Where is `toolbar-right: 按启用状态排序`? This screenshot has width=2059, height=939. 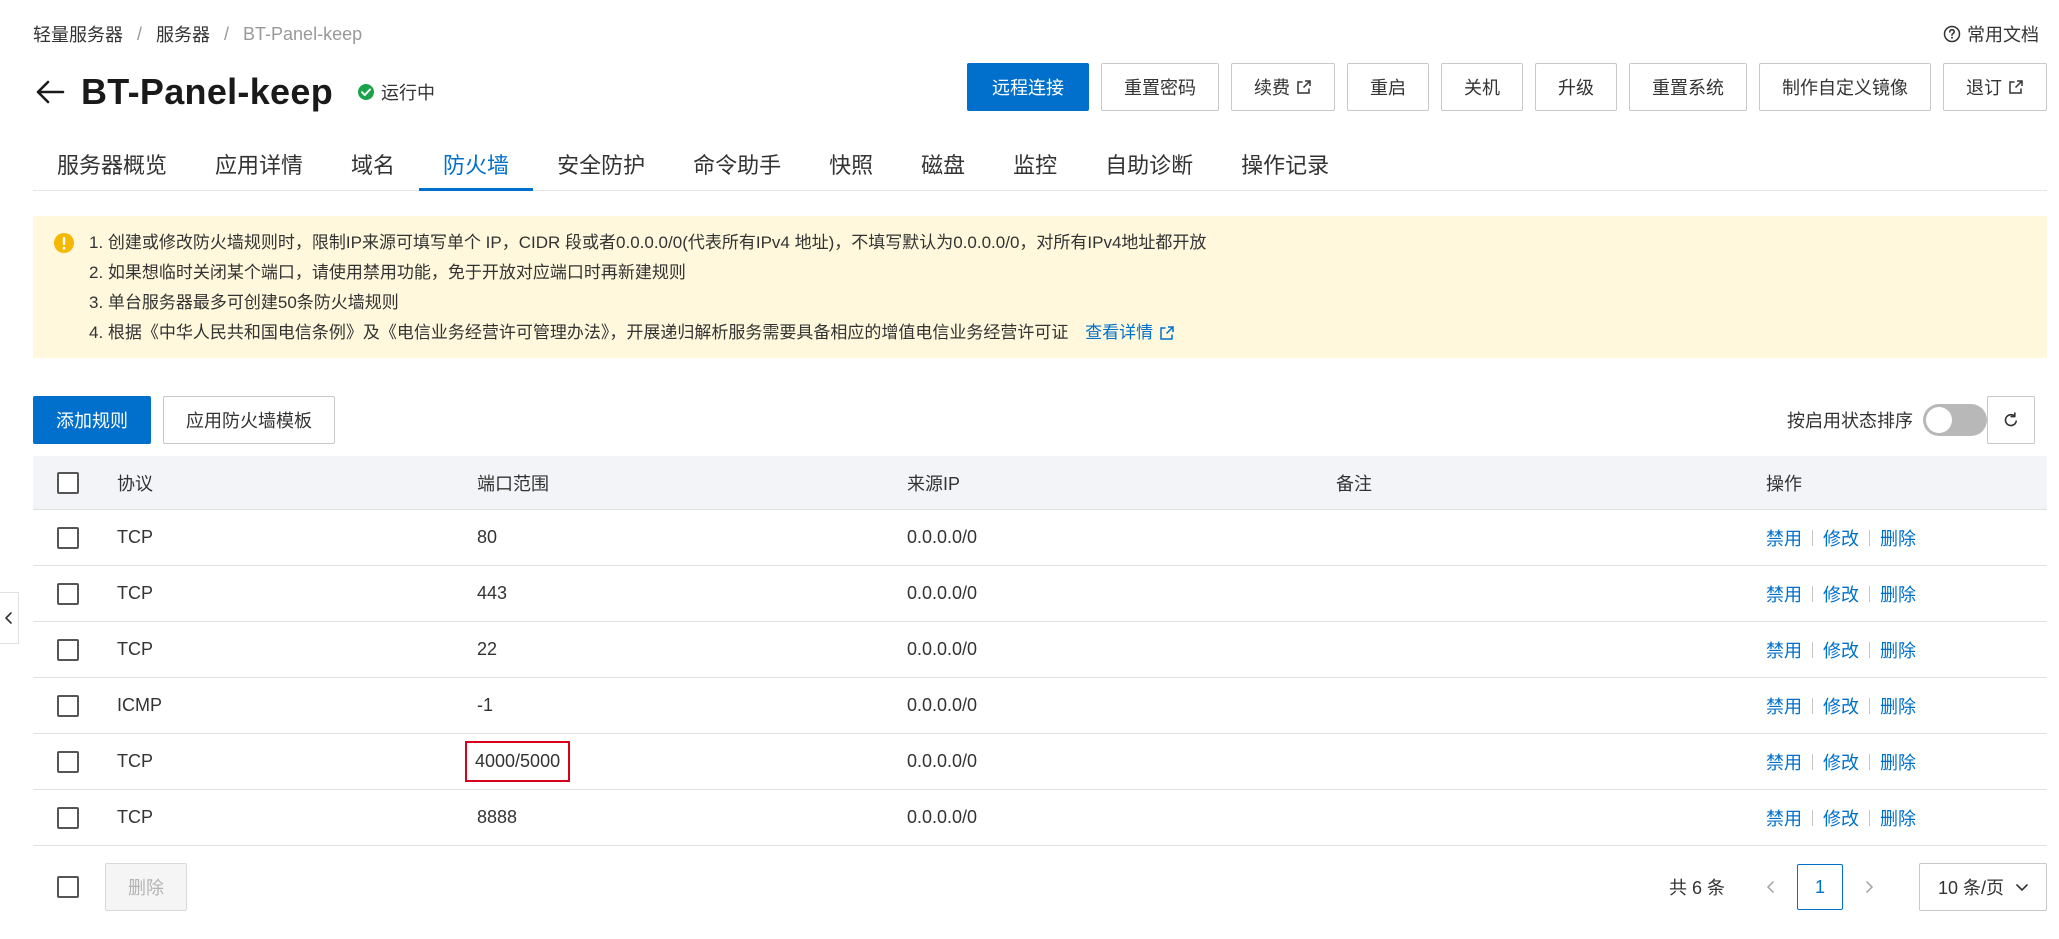 toolbar-right: 按启用状态排序 is located at coordinates (1917, 420).